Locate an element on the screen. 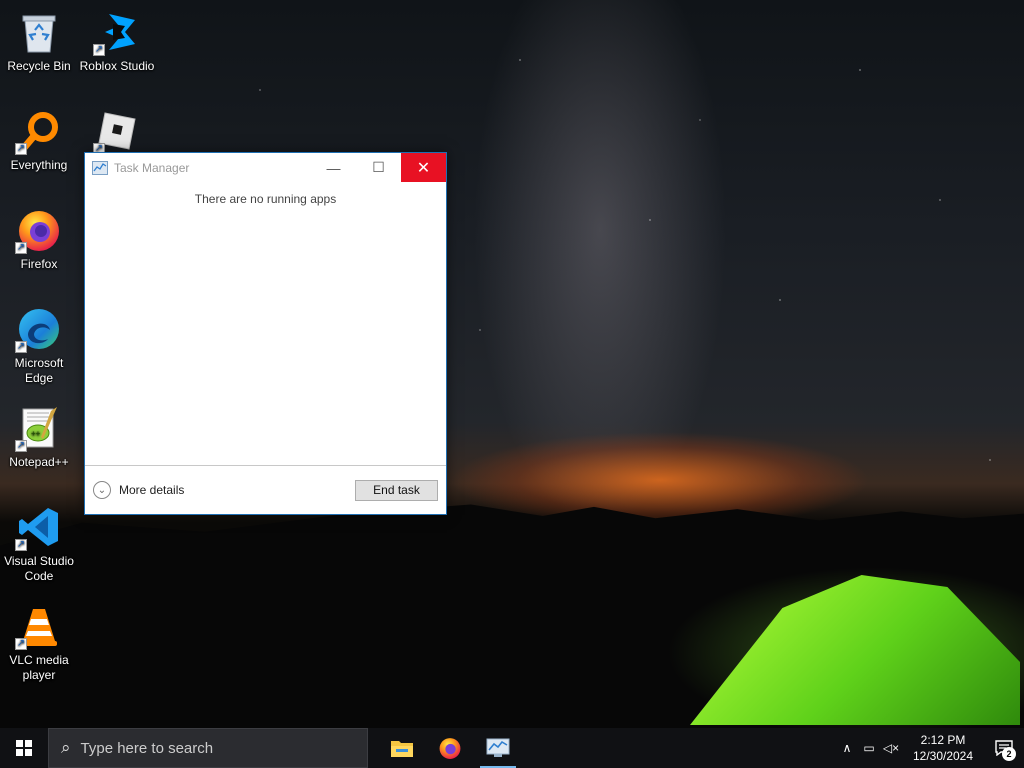 This screenshot has width=1024, height=768. firefox-icon is located at coordinates (450, 748).